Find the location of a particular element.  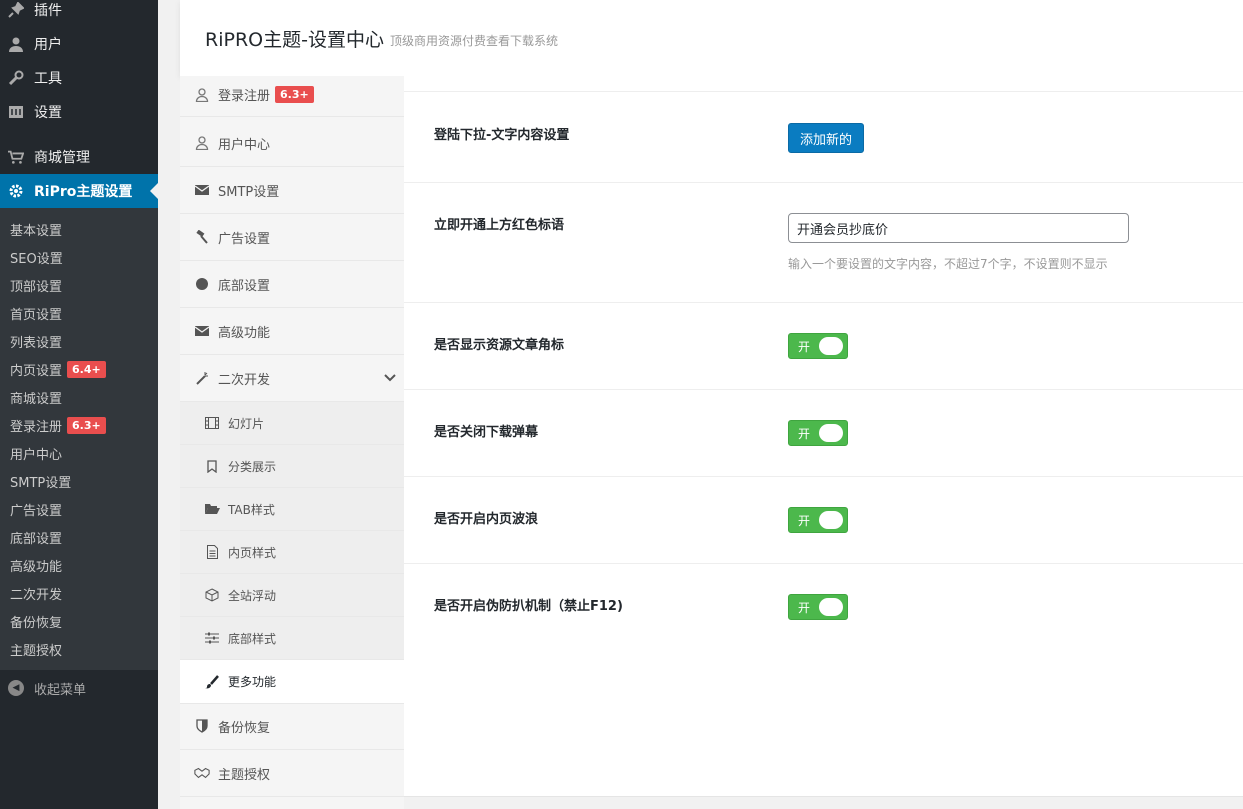

wp-submenu-item: 用户中心 is located at coordinates (36, 453).